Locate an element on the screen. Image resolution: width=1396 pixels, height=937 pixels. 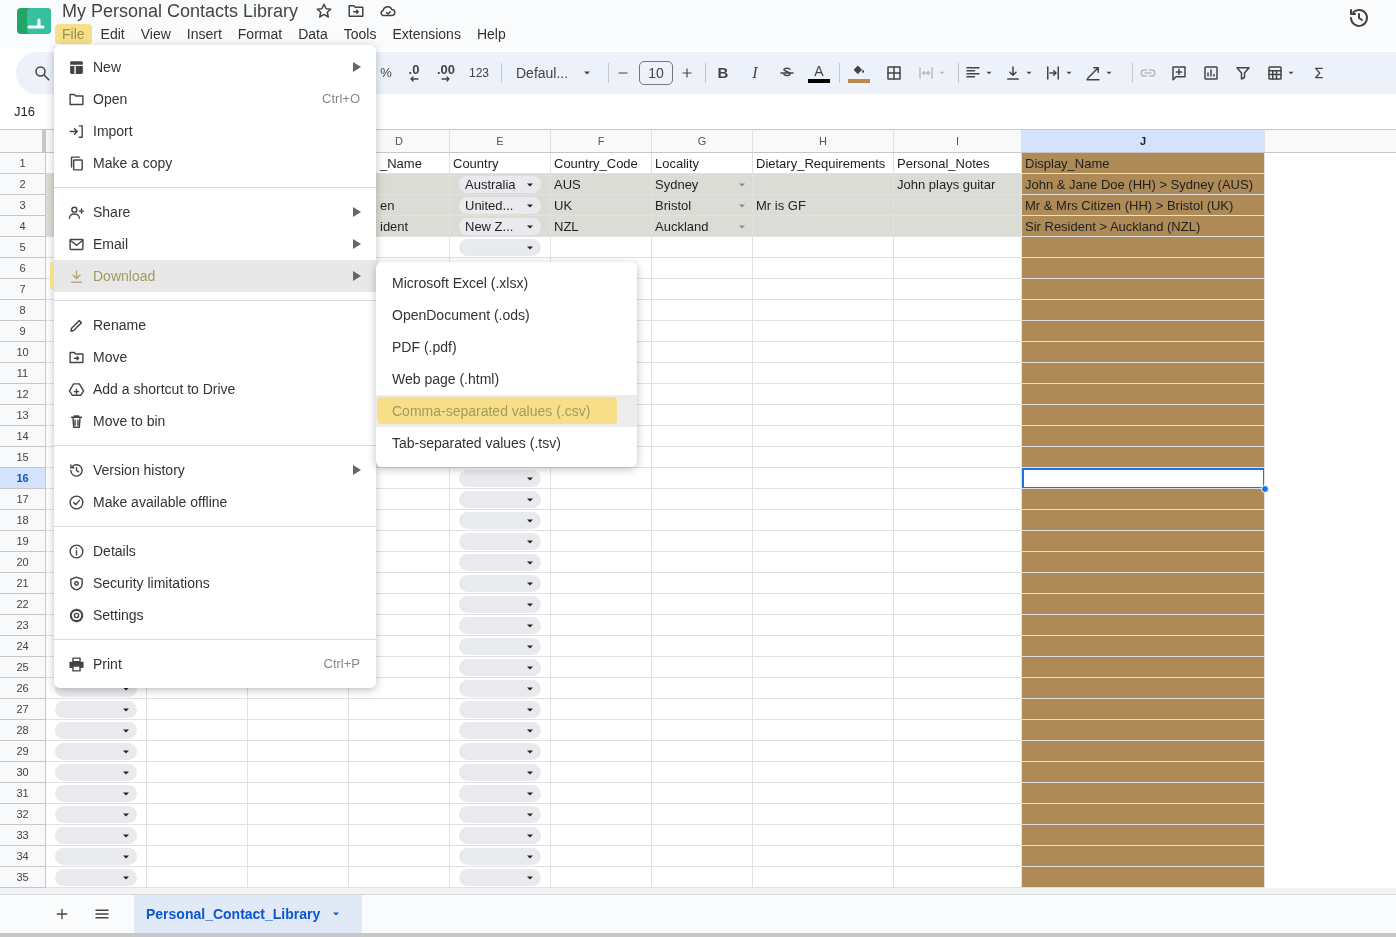
row-header: 5 is located at coordinates (23, 247).